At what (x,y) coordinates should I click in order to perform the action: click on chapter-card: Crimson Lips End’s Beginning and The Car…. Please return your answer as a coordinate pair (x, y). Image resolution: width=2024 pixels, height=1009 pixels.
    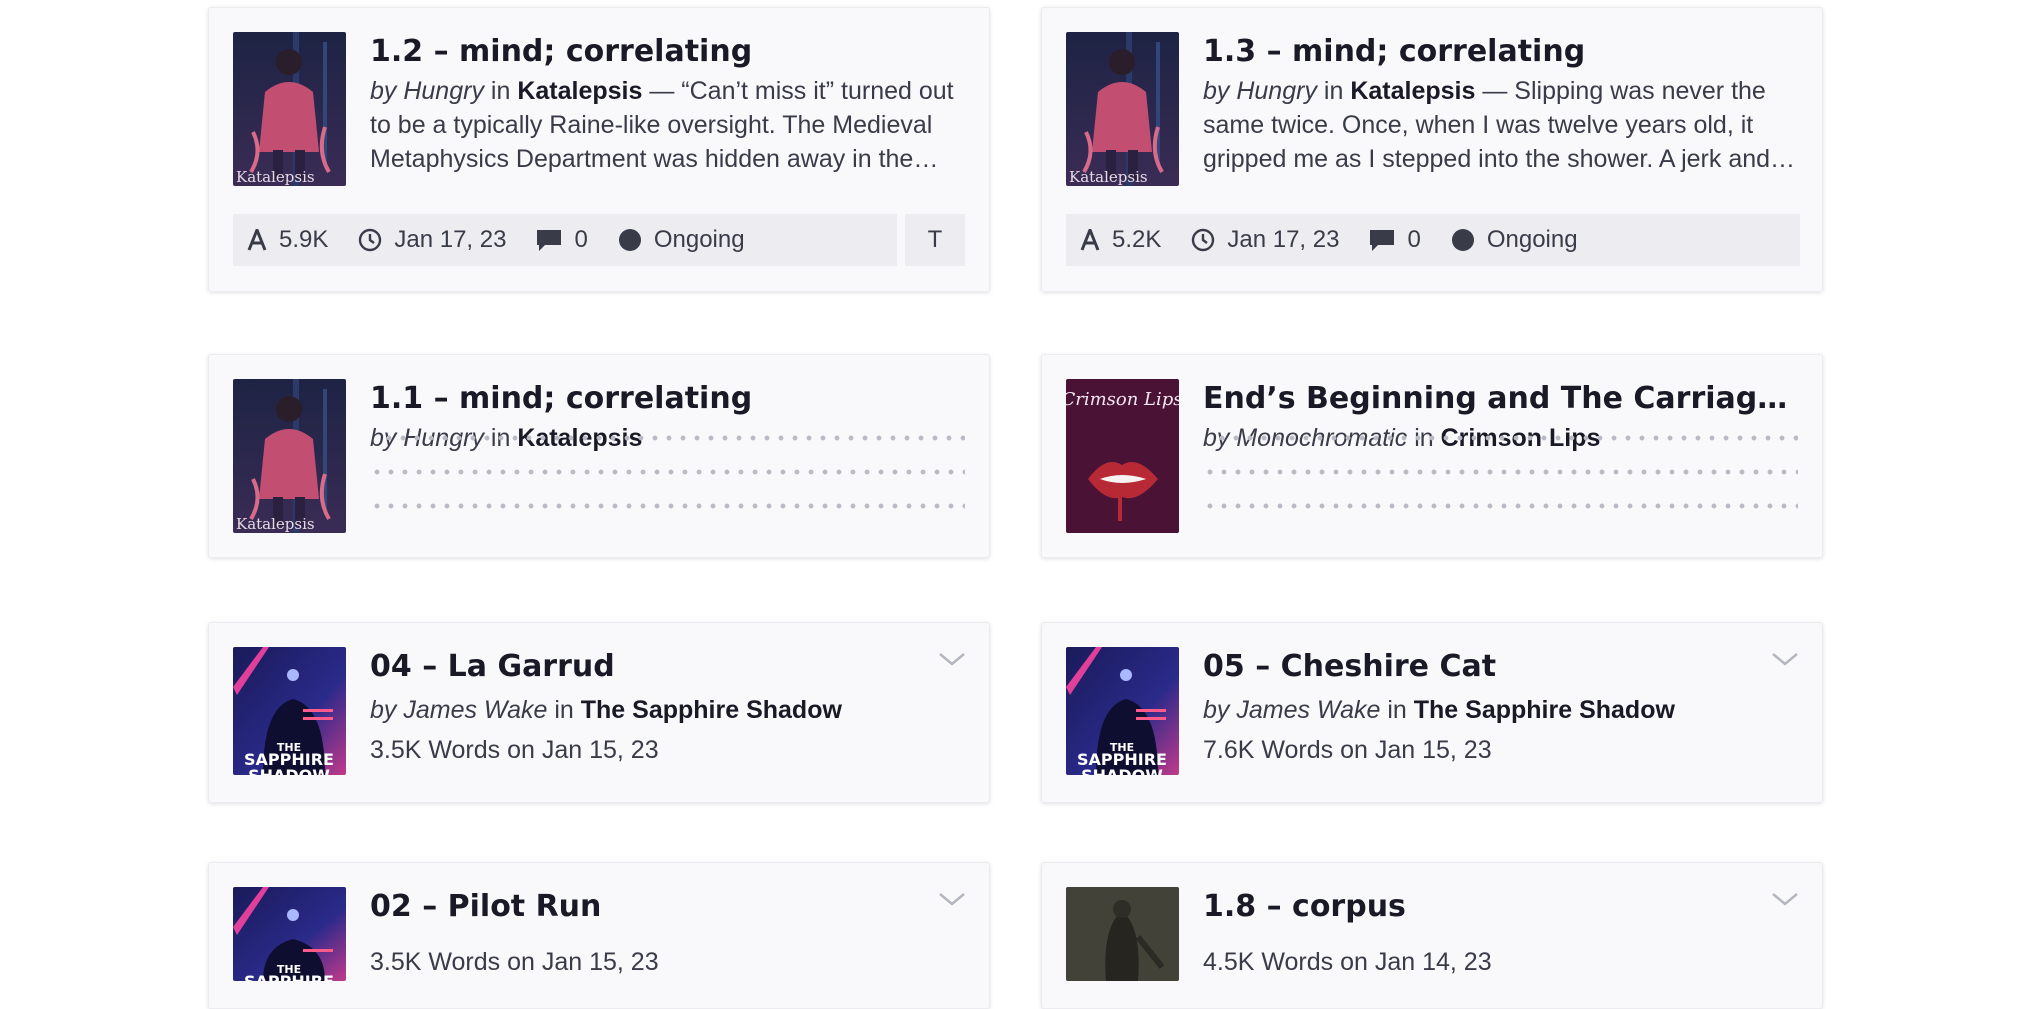
    Looking at the image, I should click on (1432, 456).